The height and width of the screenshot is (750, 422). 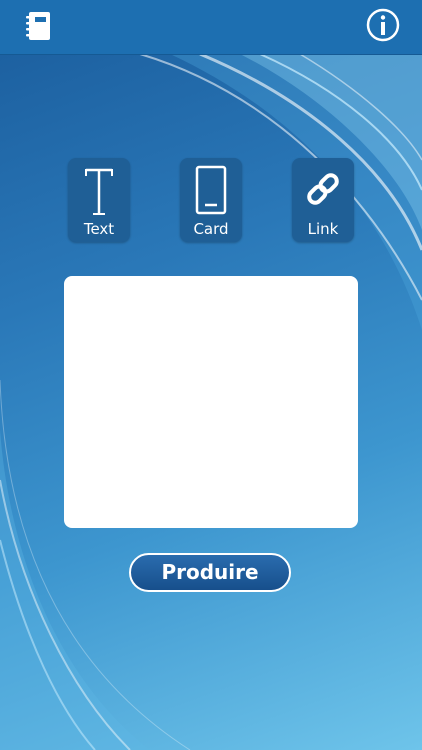 I want to click on produce-button: Produire, so click(x=210, y=572).